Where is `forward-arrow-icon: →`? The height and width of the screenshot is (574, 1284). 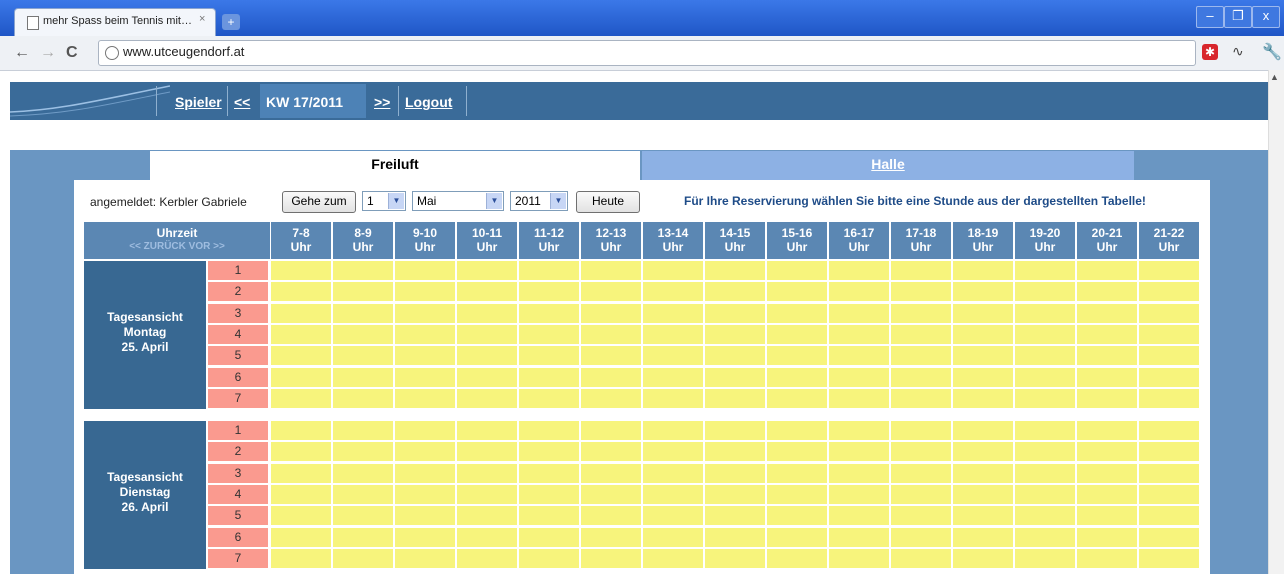 forward-arrow-icon: → is located at coordinates (48, 53).